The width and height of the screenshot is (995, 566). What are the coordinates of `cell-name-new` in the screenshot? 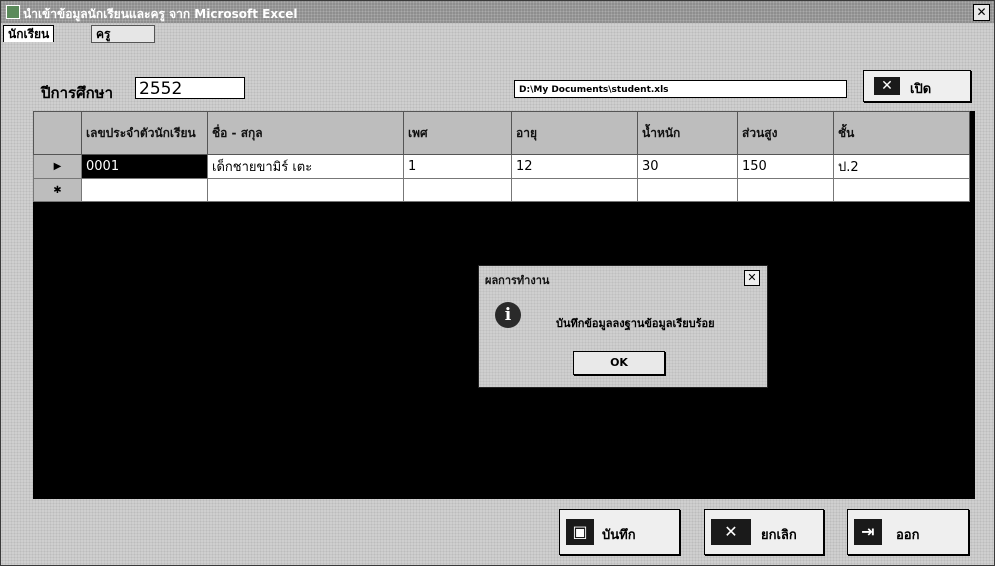 It's located at (305, 190).